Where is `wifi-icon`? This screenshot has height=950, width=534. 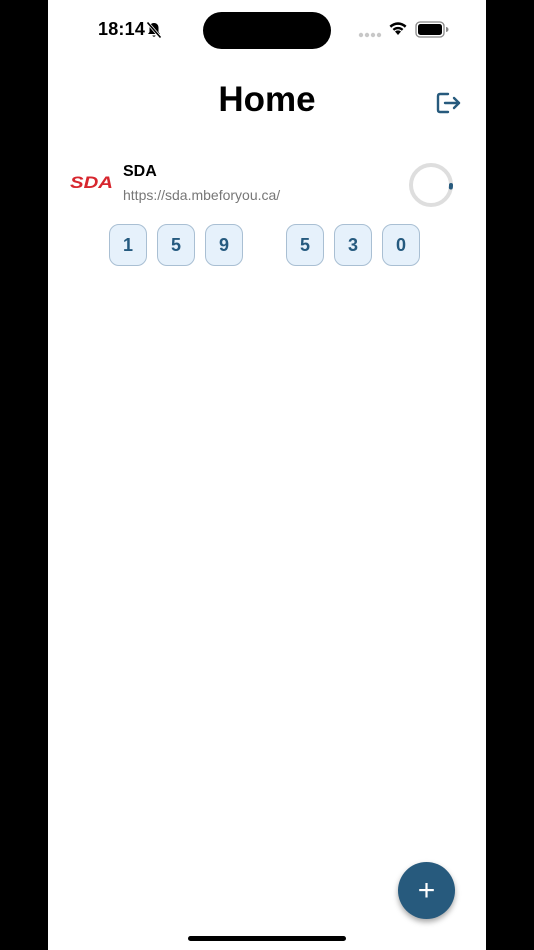 wifi-icon is located at coordinates (398, 28).